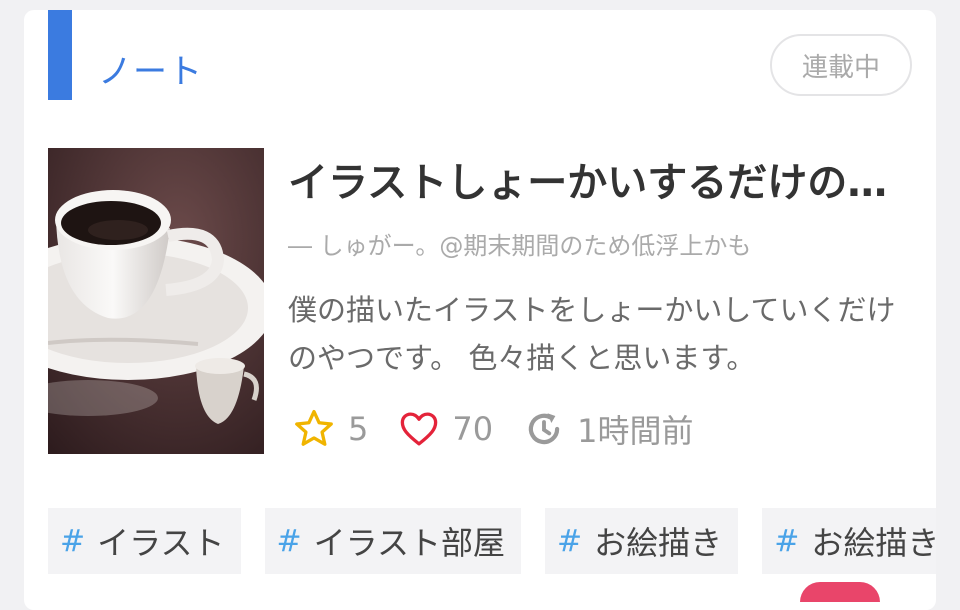 Image resolution: width=960 pixels, height=610 pixels. What do you see at coordinates (507, 429) in the screenshot?
I see `stats-row: 5 70 1時間前` at bounding box center [507, 429].